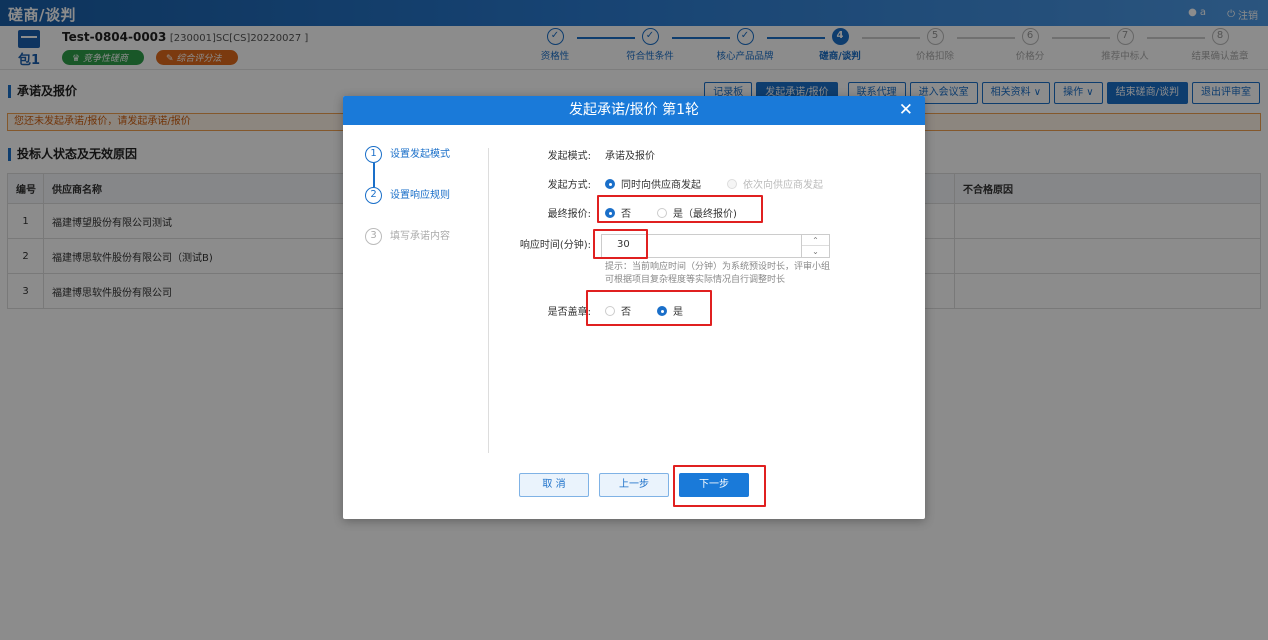 This screenshot has width=1268, height=640. I want to click on wizard-step-mode: 1 设置发起模式, so click(420, 166).